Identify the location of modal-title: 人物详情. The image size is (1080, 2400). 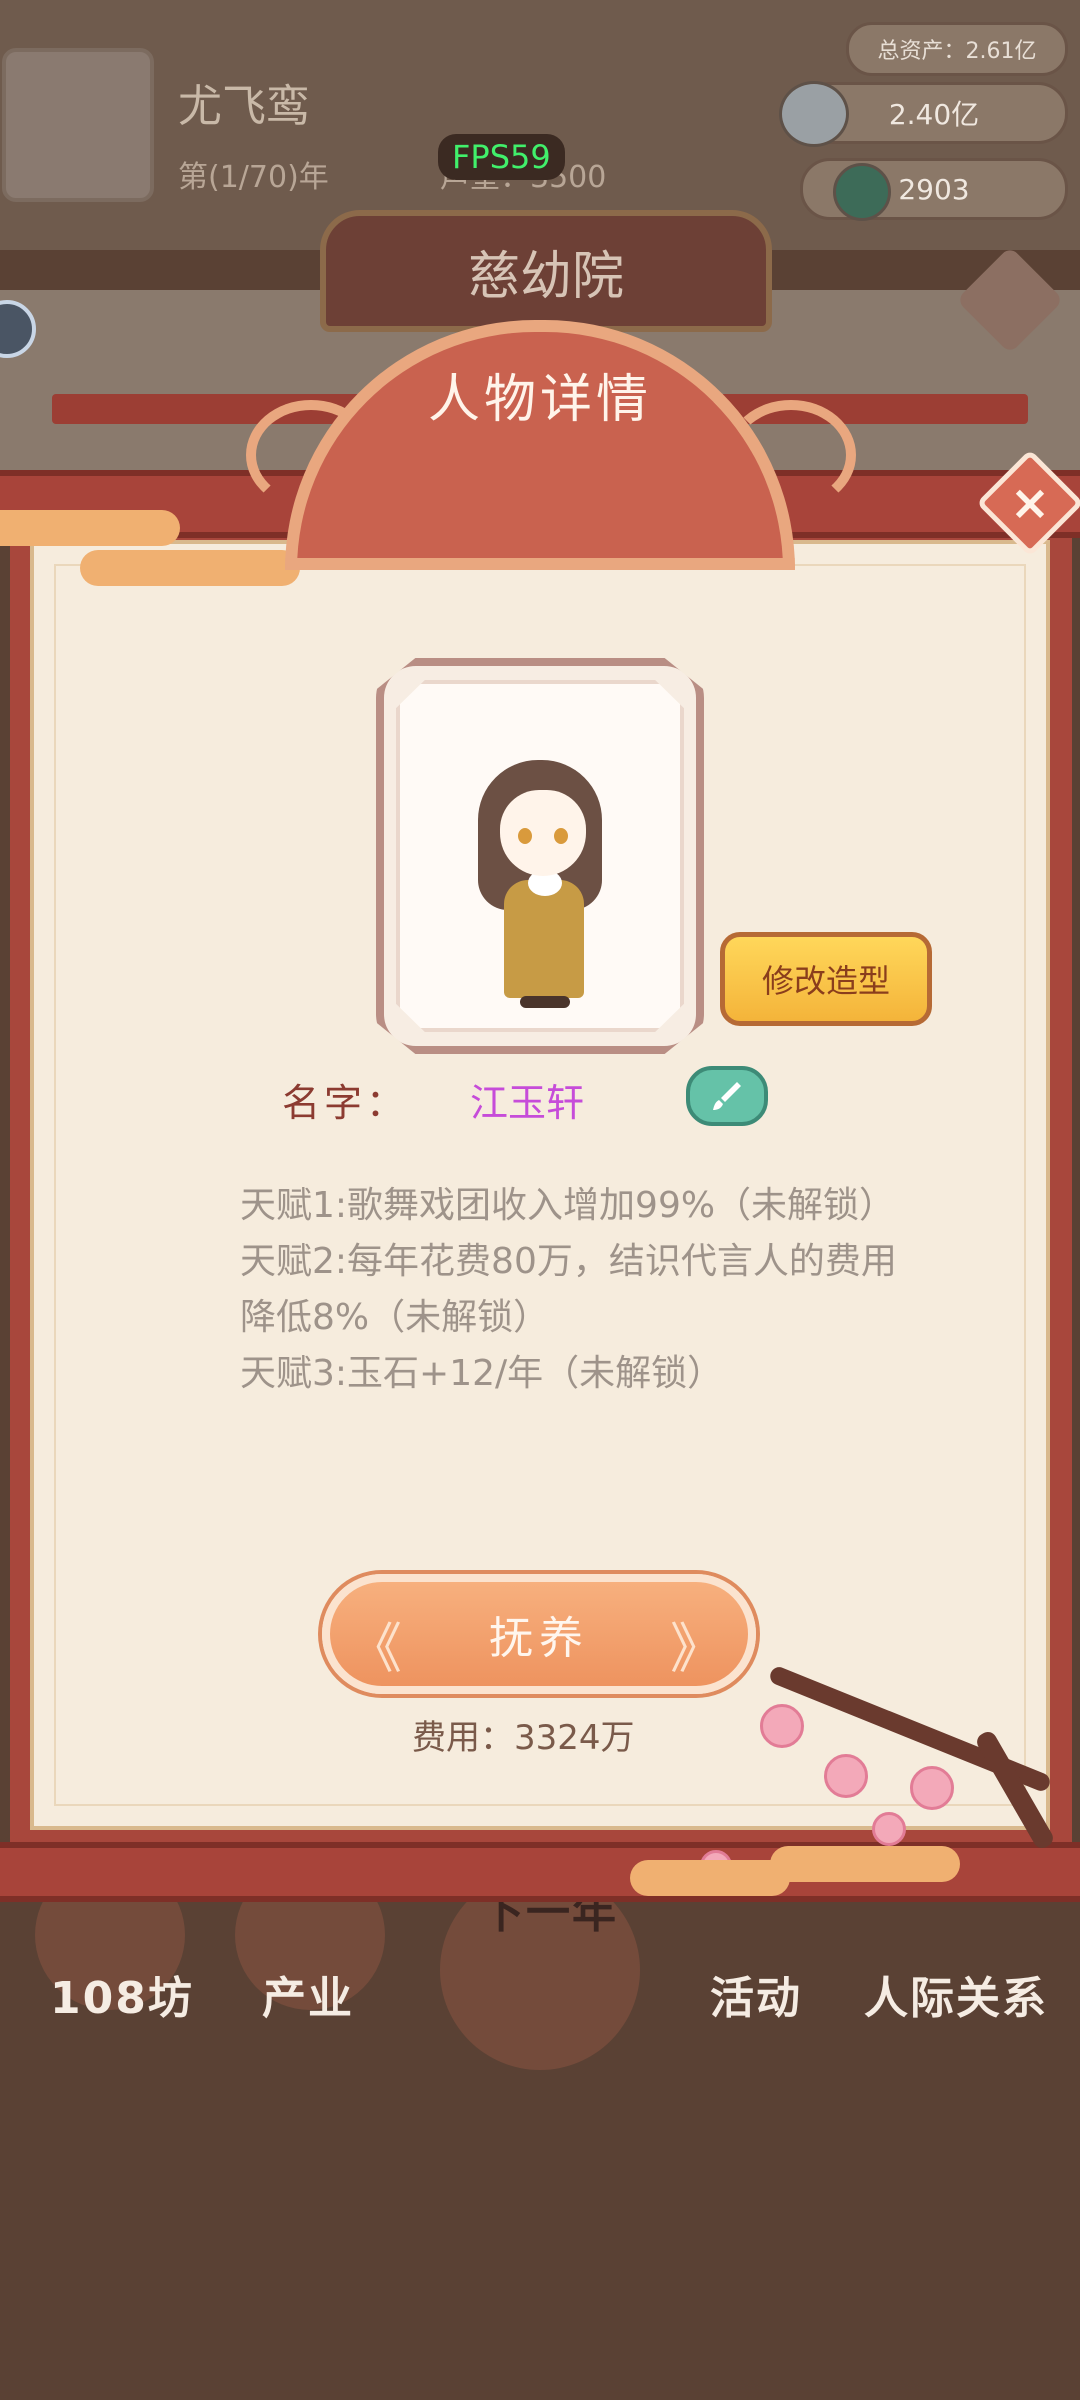
(539, 400).